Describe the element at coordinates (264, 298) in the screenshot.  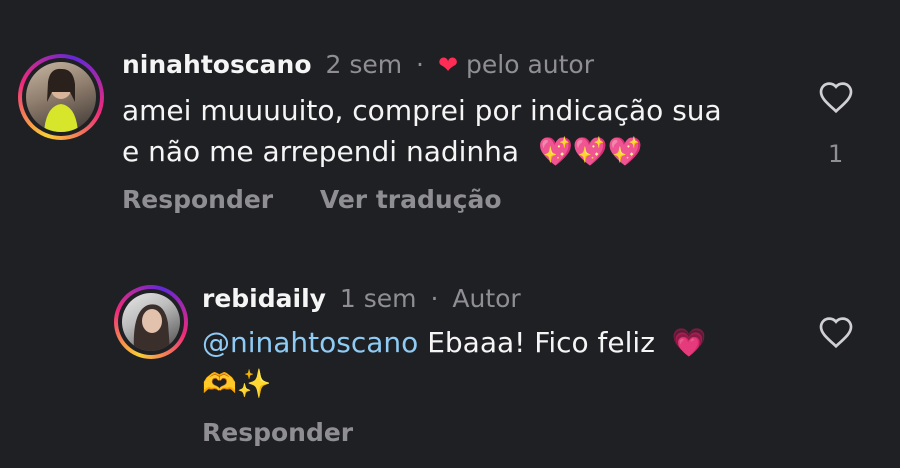
I see `username: rebidaily` at that location.